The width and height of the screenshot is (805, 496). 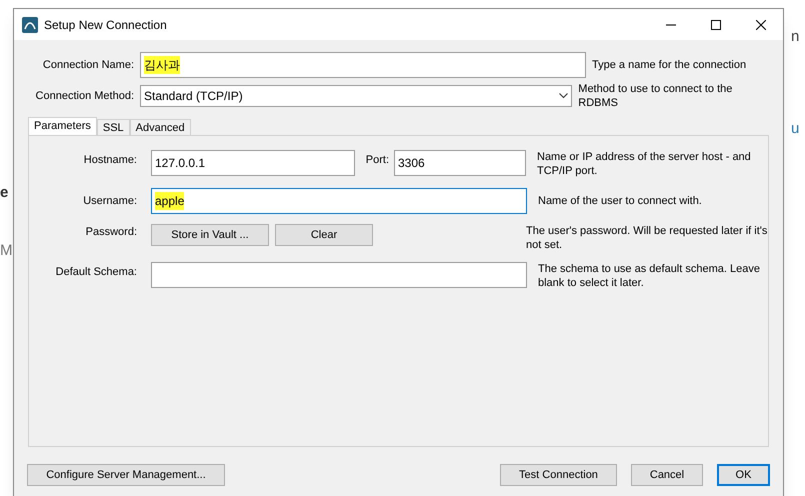 What do you see at coordinates (795, 37) in the screenshot?
I see `background-text: n` at bounding box center [795, 37].